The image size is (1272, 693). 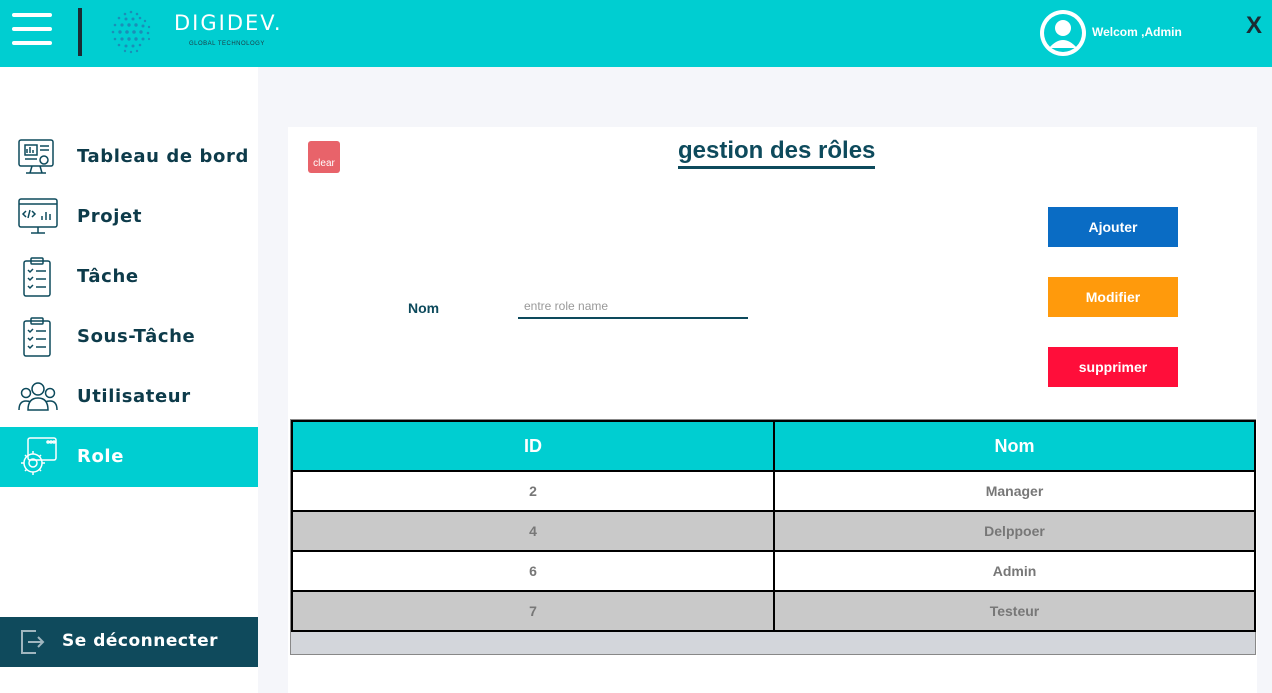 I want to click on table-row: 7 Testeur, so click(x=773, y=611).